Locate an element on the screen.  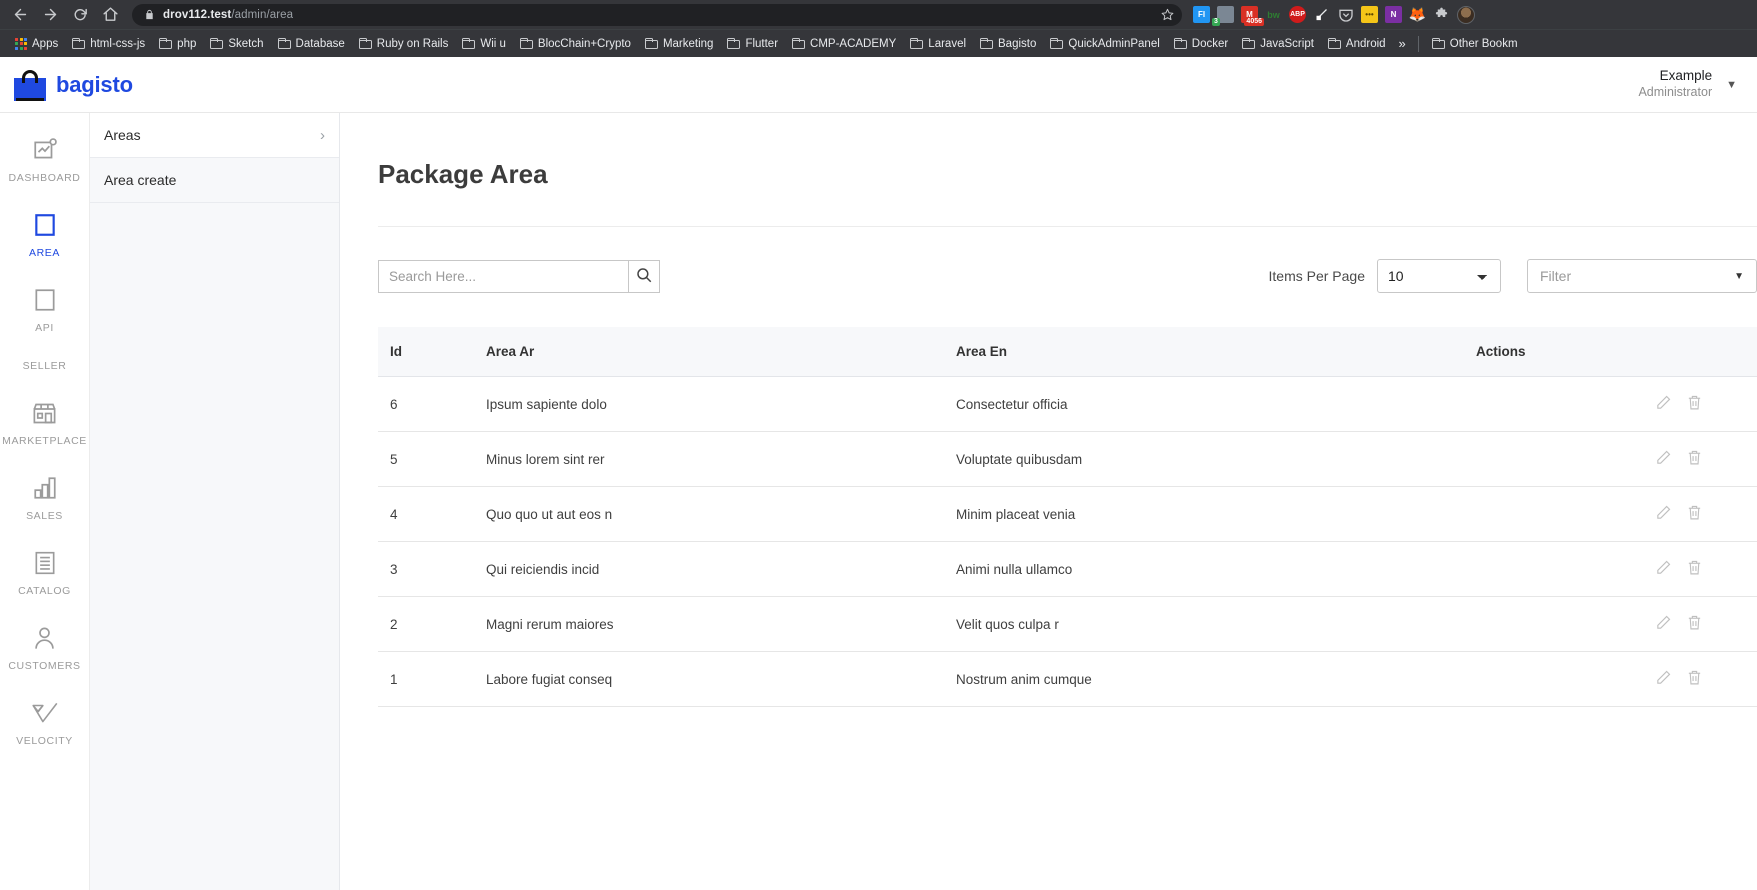
search-button is located at coordinates (644, 276).